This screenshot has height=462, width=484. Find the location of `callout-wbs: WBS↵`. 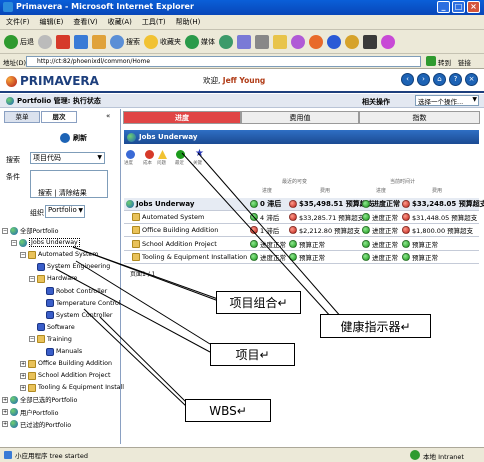

callout-wbs: WBS↵ is located at coordinates (228, 410).